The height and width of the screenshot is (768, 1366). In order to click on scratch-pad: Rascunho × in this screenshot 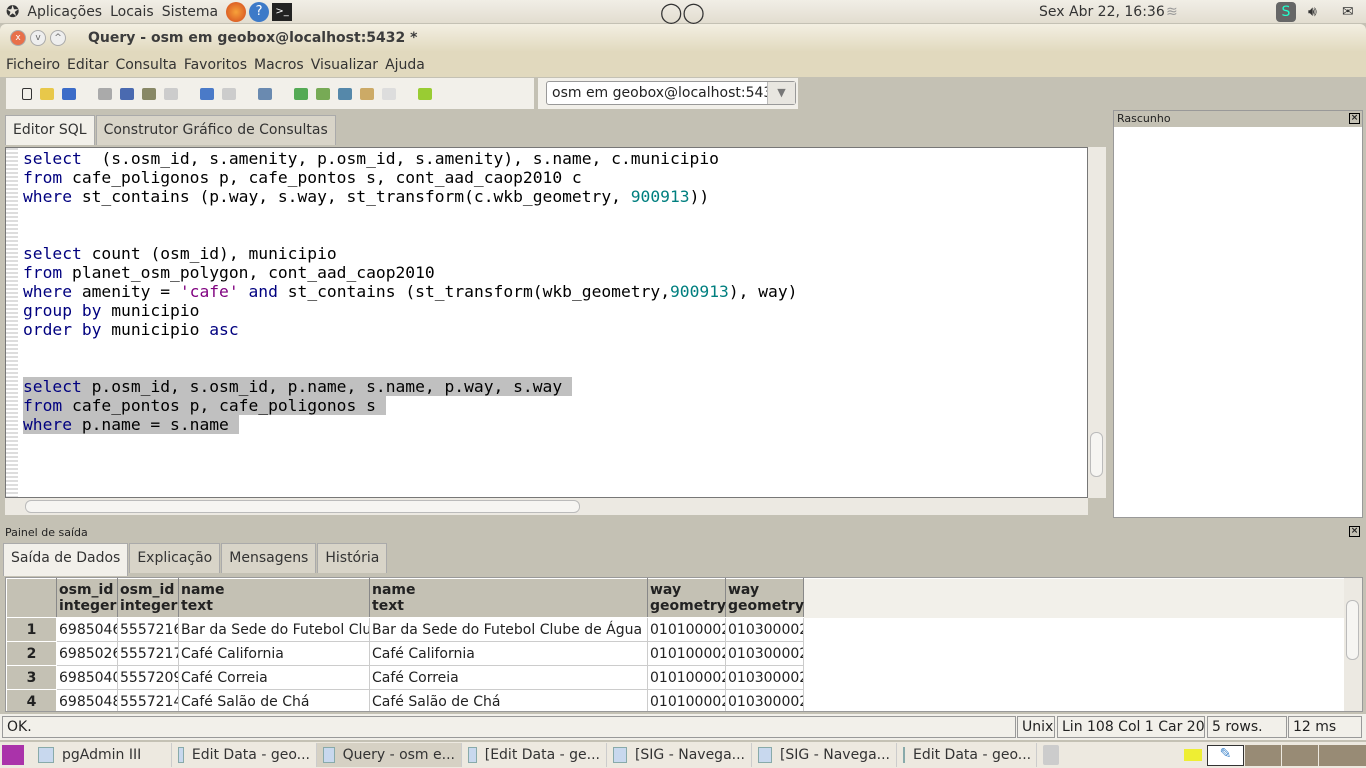, I will do `click(1238, 314)`.